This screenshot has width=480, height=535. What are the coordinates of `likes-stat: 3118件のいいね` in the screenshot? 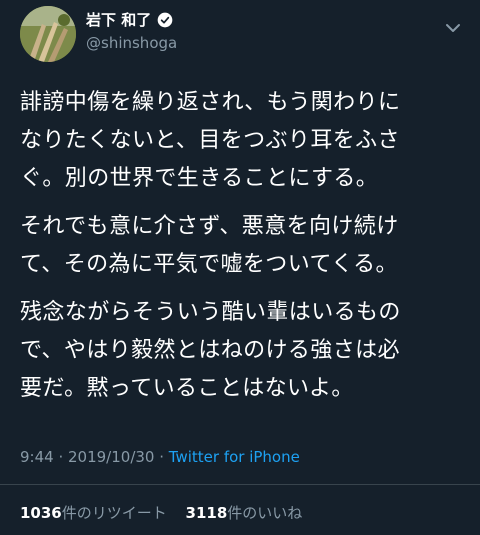 It's located at (244, 513).